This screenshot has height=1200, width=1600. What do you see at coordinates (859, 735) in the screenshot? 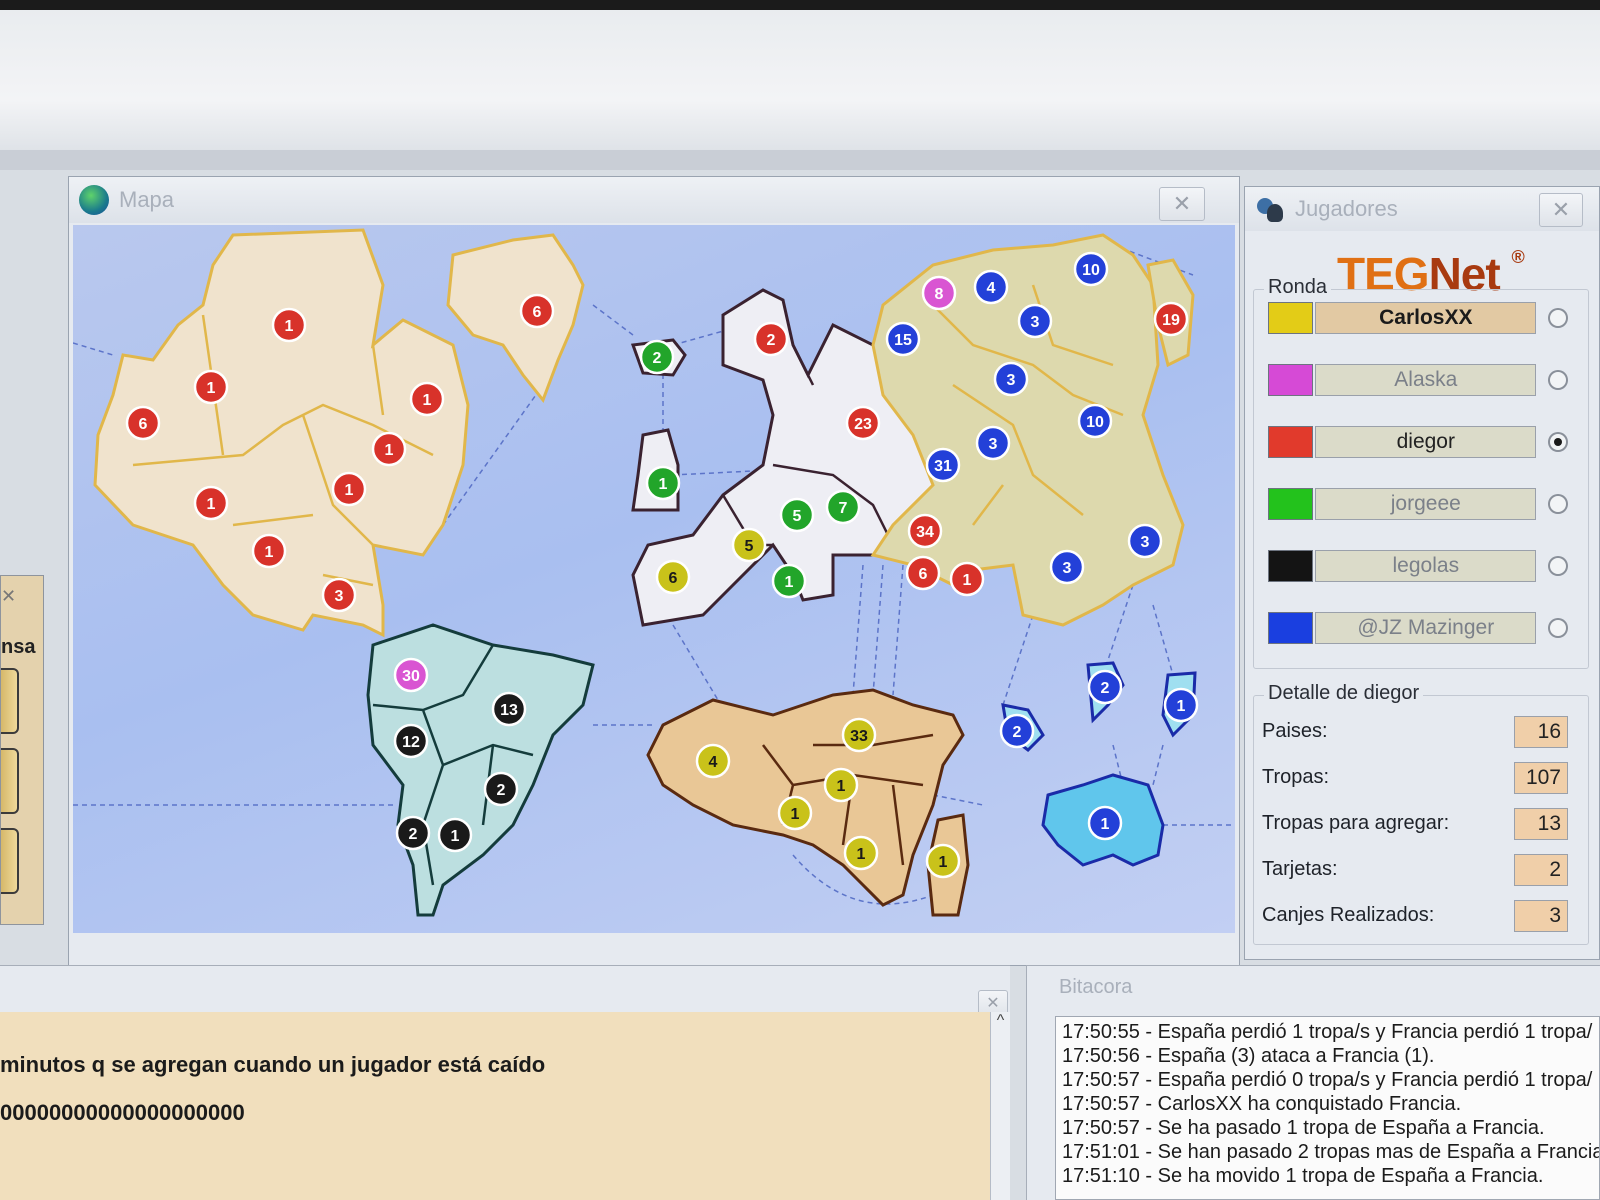
I see `army-marker: 33` at bounding box center [859, 735].